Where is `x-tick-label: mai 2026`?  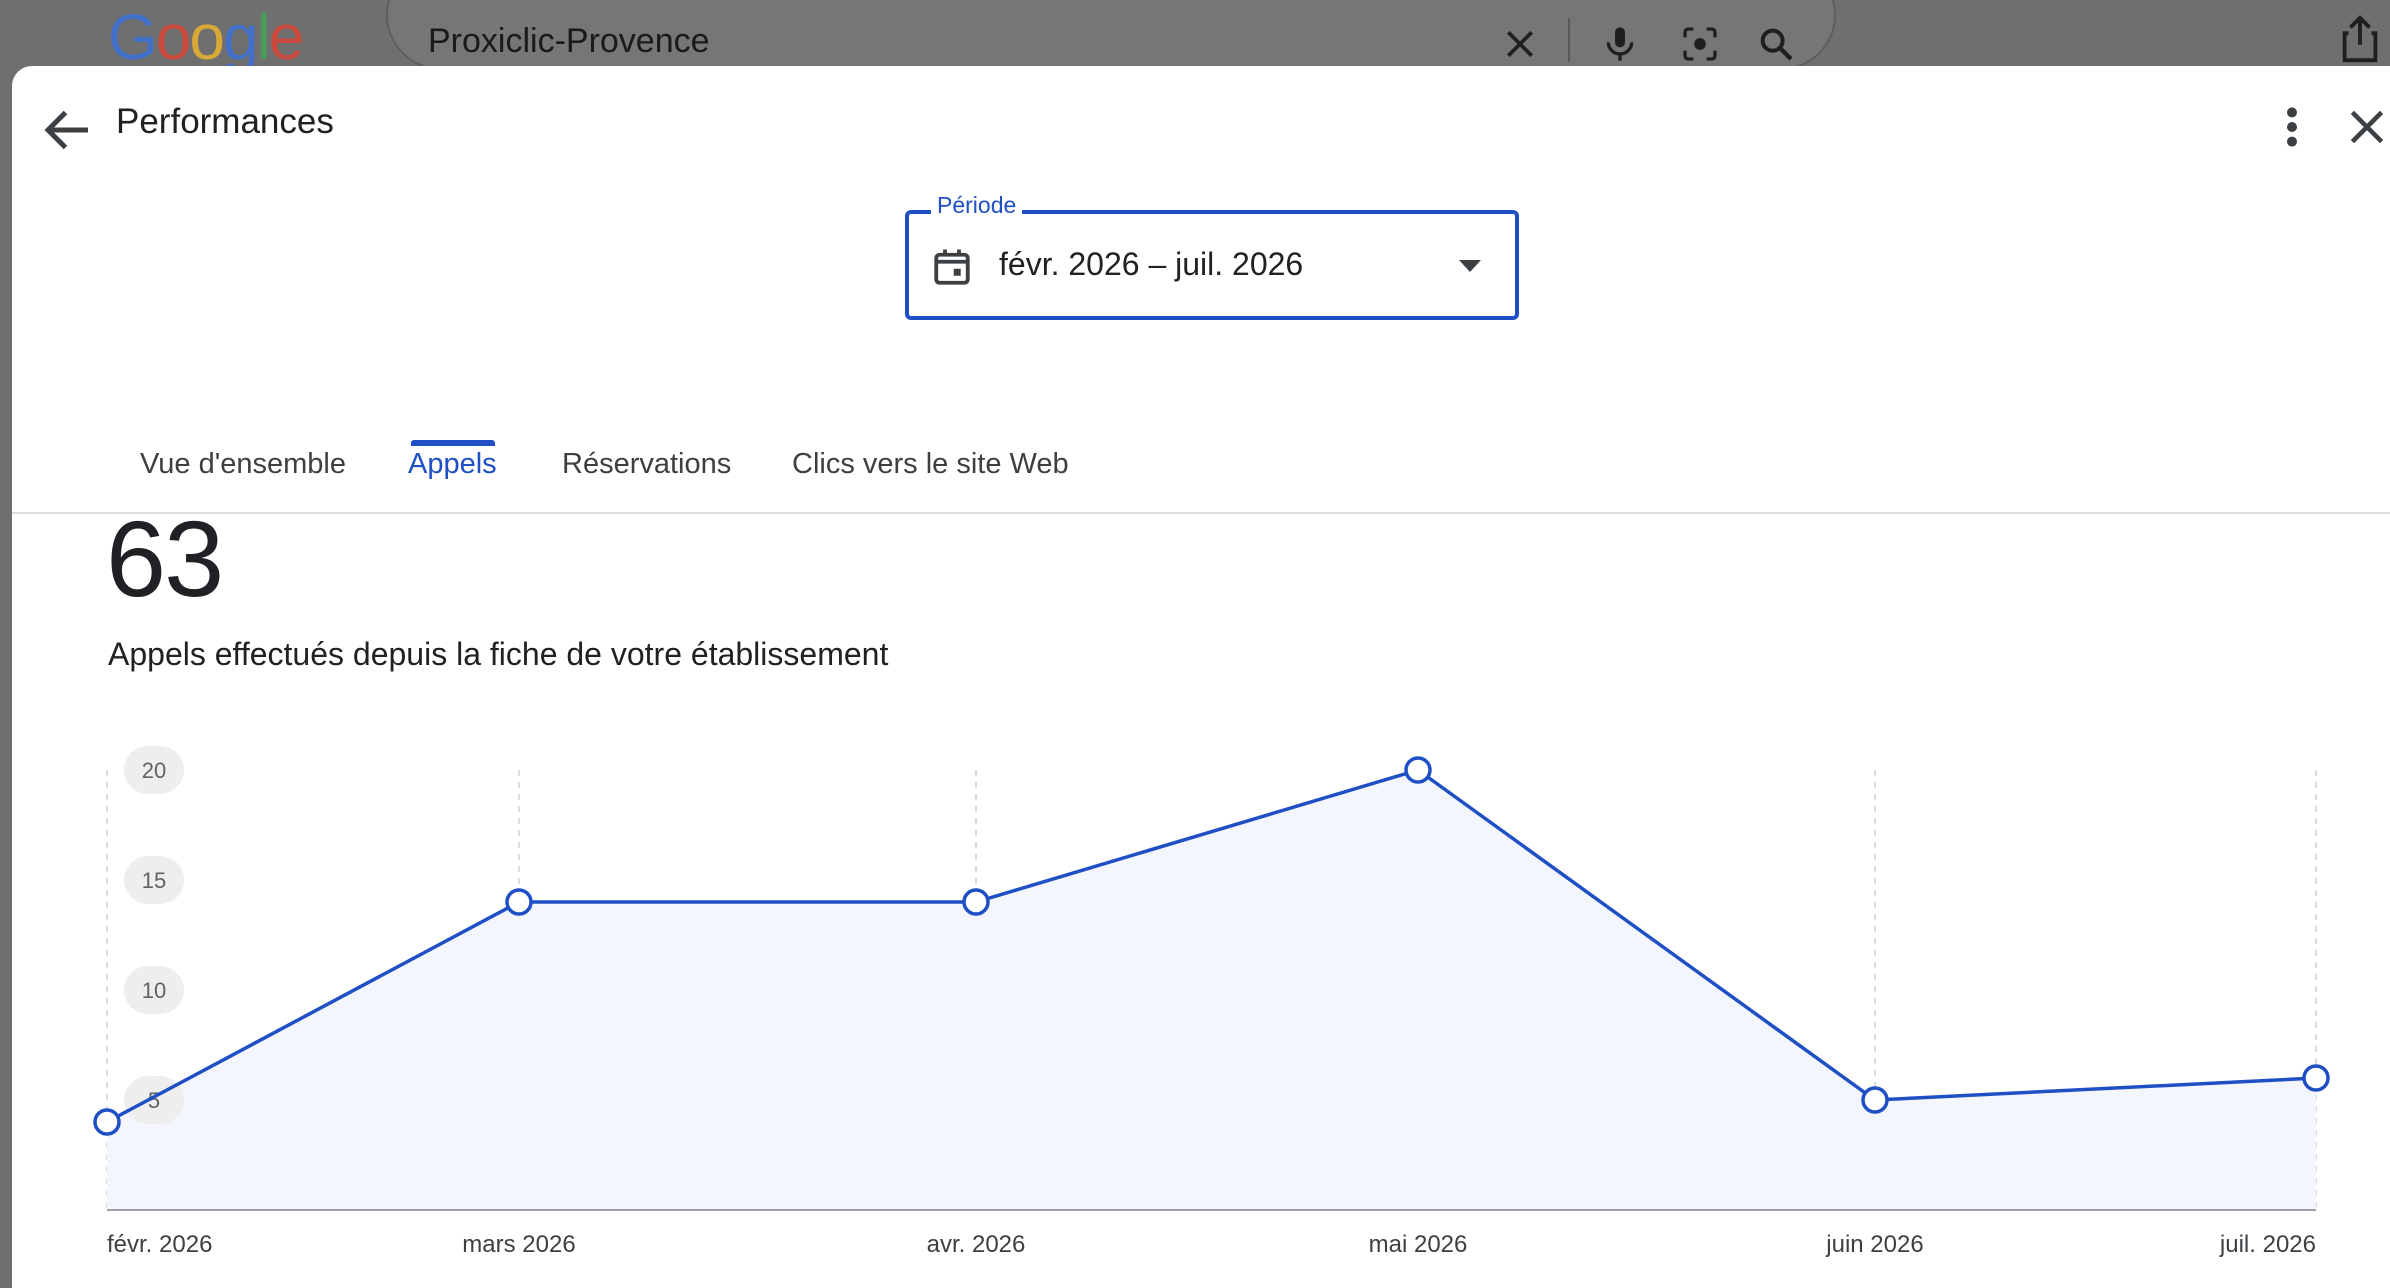 x-tick-label: mai 2026 is located at coordinates (1418, 1244).